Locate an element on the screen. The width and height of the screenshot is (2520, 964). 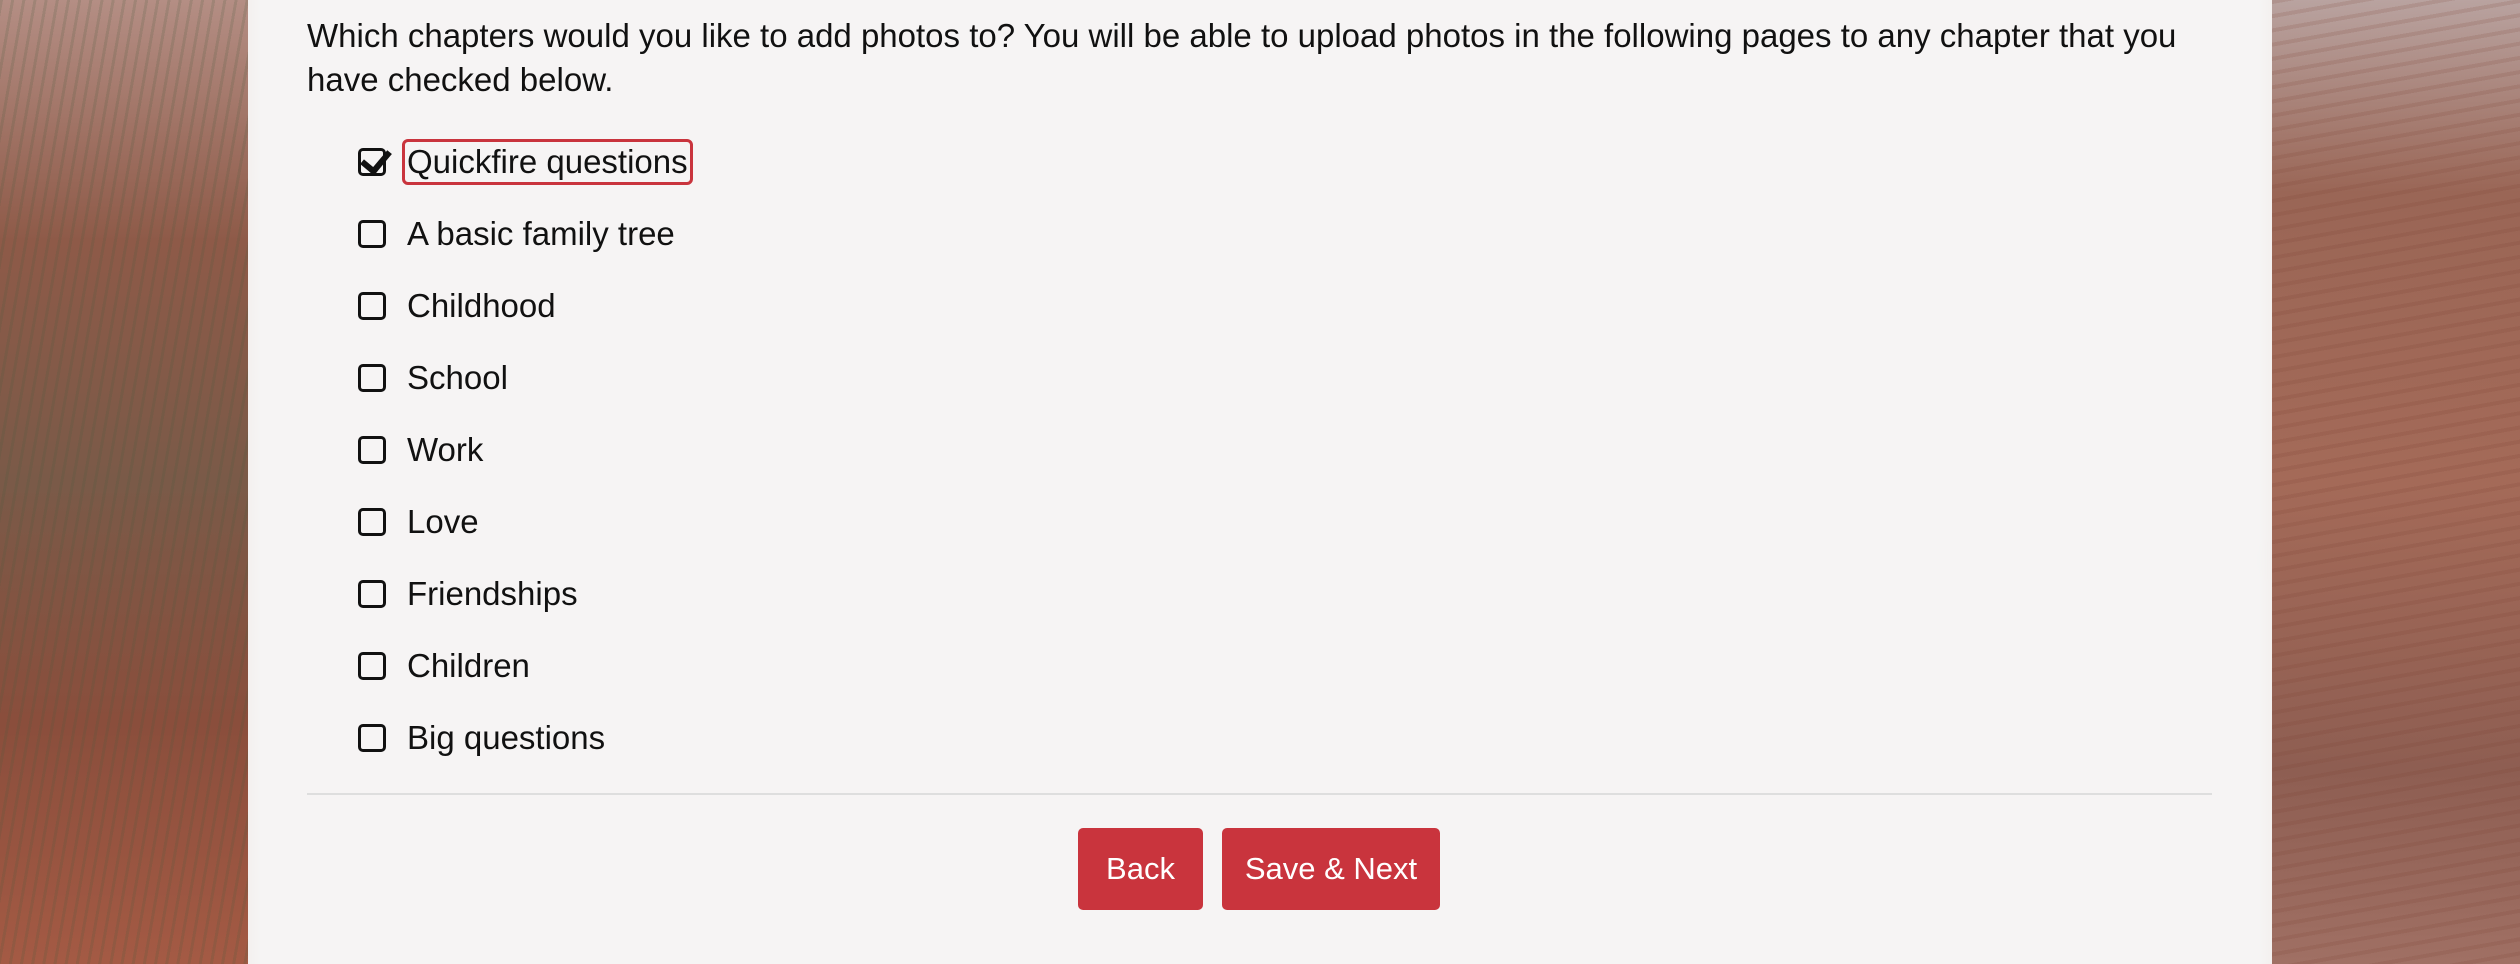
chapter-option-love: Love is located at coordinates (525, 522).